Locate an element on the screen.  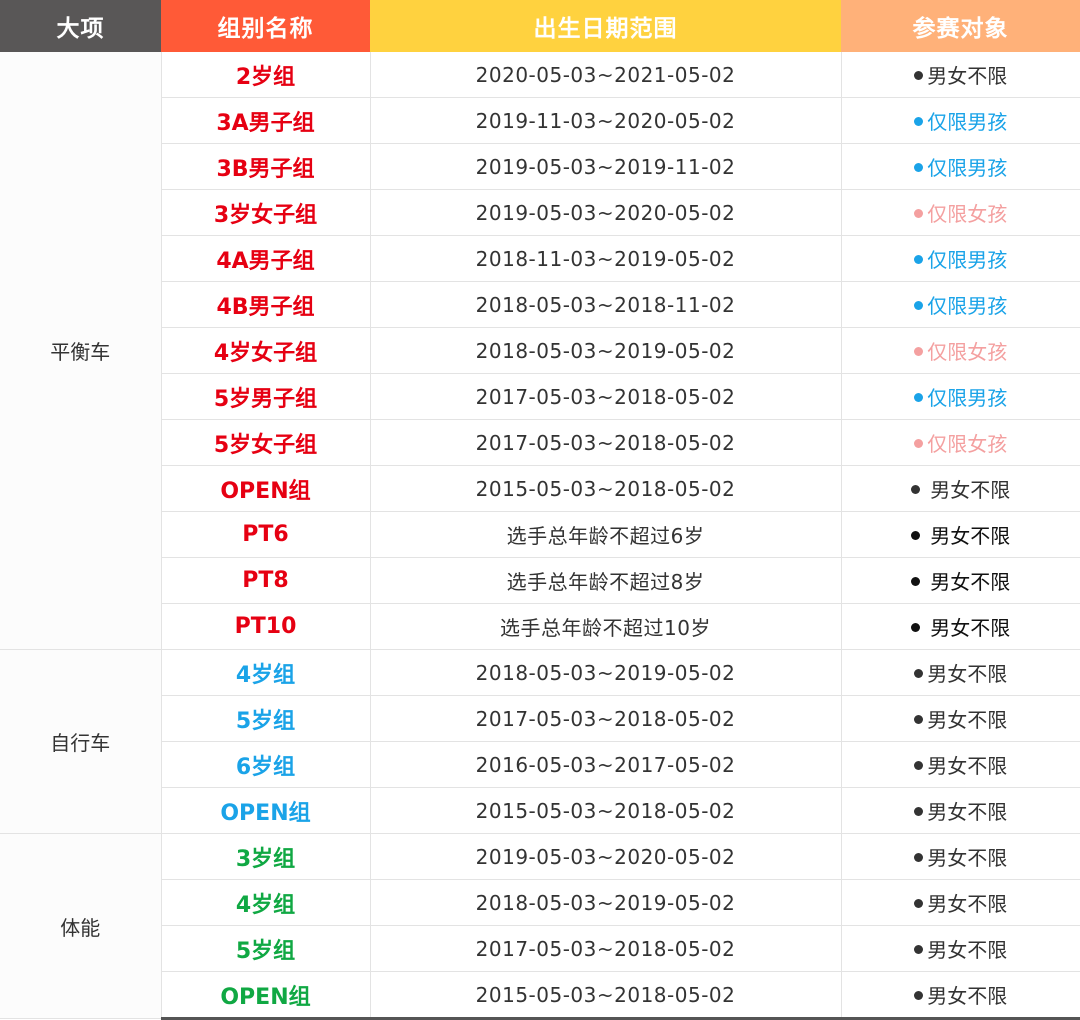
group-name-cell: PT10 is located at coordinates (266, 626).